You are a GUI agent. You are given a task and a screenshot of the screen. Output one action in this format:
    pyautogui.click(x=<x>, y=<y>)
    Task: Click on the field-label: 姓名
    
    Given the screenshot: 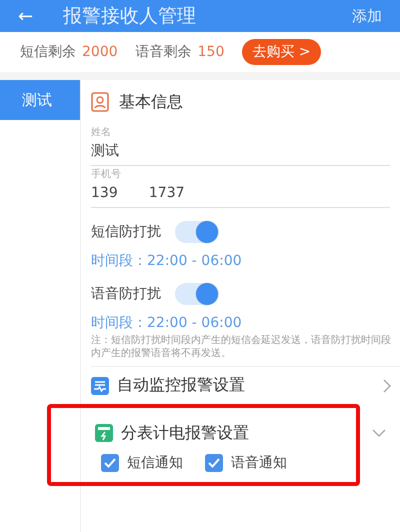 What is the action you would take?
    pyautogui.click(x=101, y=132)
    